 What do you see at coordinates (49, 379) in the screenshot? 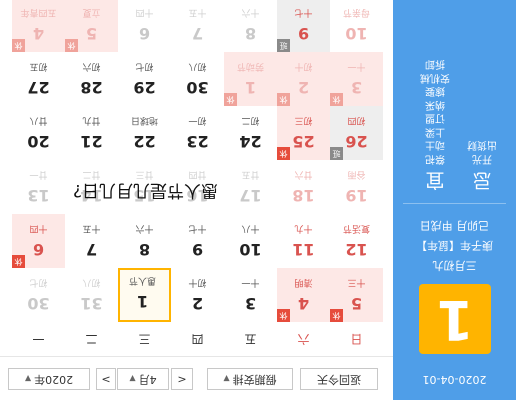
I see `year-select: 2020年▼` at bounding box center [49, 379].